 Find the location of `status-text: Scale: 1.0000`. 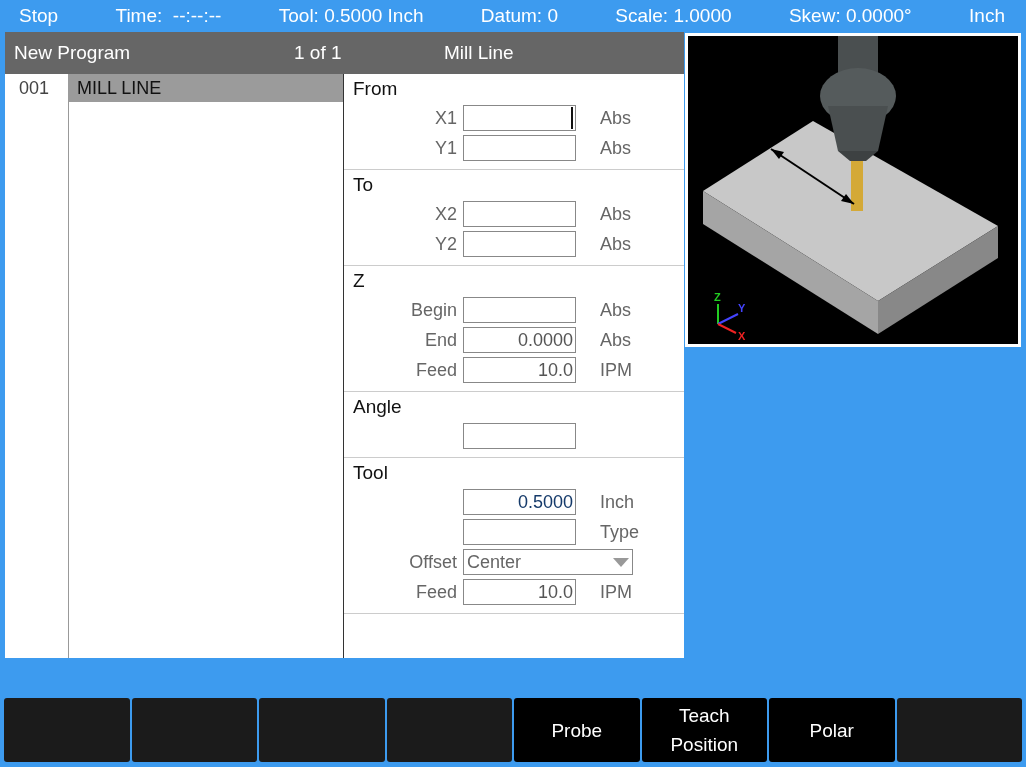

status-text: Scale: 1.0000 is located at coordinates (673, 16).